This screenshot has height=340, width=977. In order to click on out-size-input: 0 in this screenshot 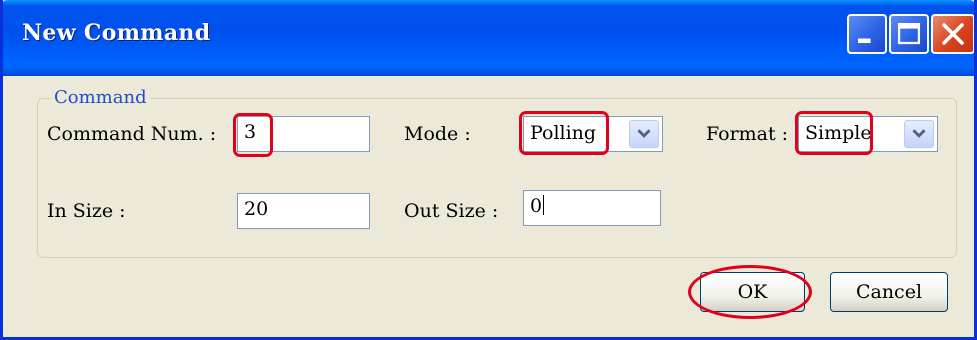, I will do `click(592, 208)`.